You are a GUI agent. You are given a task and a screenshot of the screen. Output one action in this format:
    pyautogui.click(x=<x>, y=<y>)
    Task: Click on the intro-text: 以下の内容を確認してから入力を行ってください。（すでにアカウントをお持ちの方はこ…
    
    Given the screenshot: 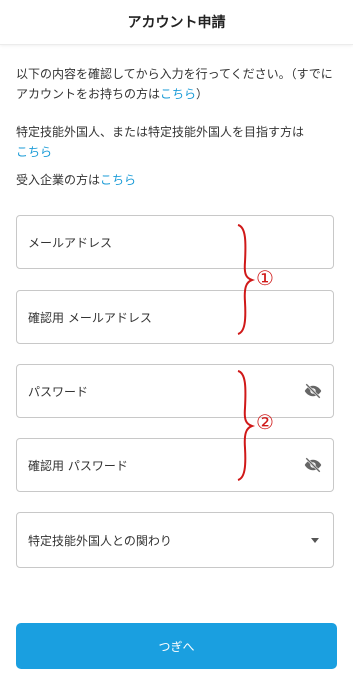 What is the action you would take?
    pyautogui.click(x=177, y=84)
    